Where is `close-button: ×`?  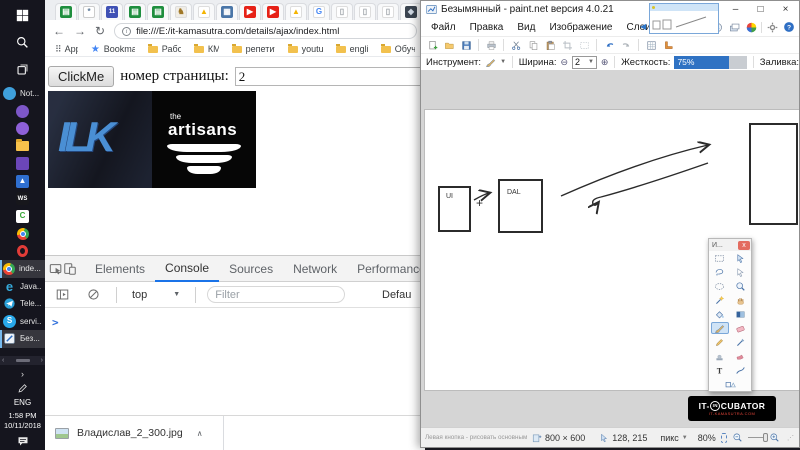 close-button: × is located at coordinates (785, 9).